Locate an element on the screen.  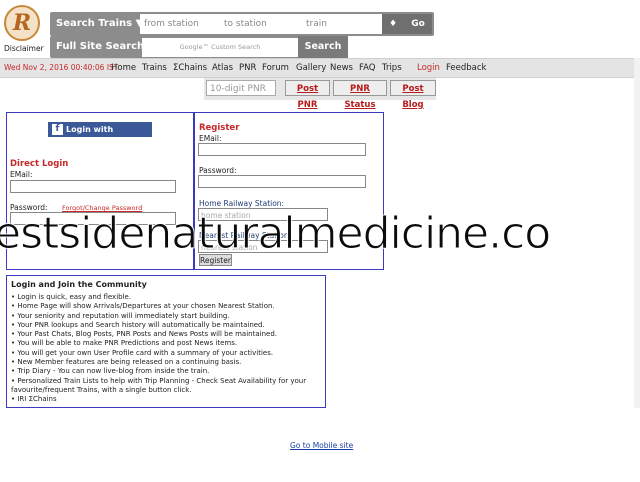
facebook-login-button: Login with Facebook is located at coordinates (100, 135).